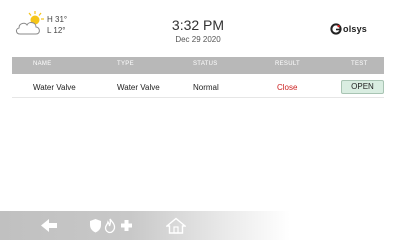 The image size is (396, 240). Describe the element at coordinates (206, 87) in the screenshot. I see `cell-status: Normal` at that location.